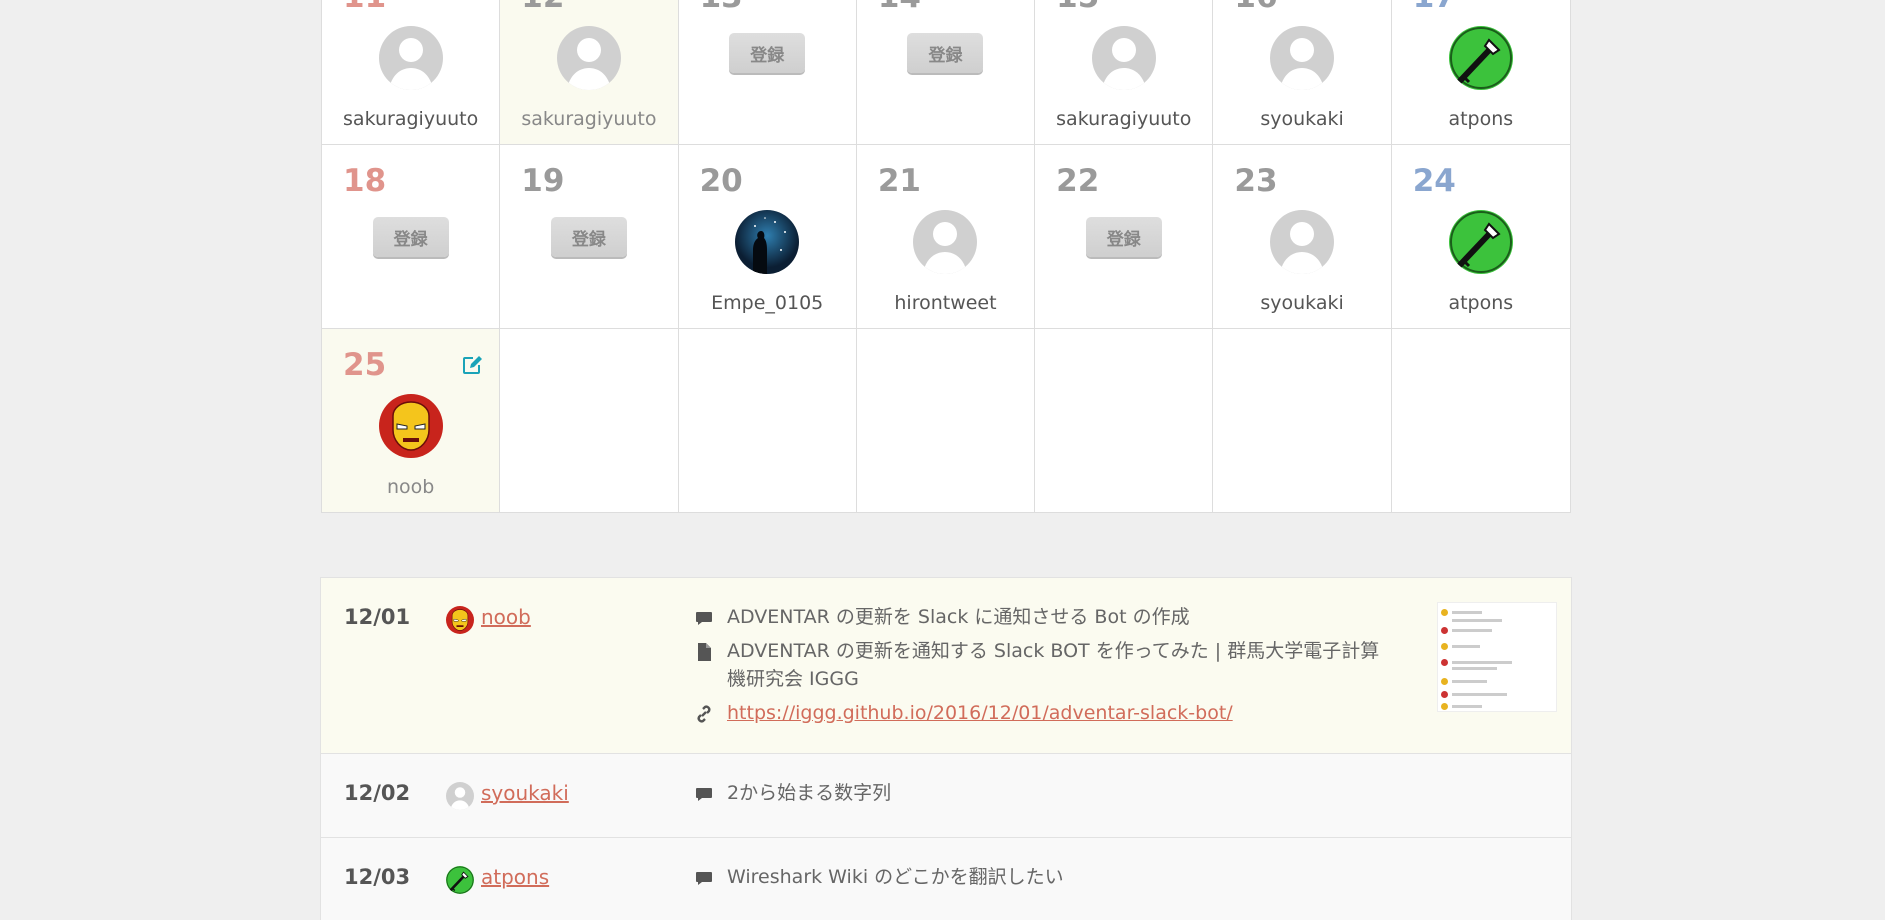 This screenshot has height=920, width=1885. What do you see at coordinates (899, 181) in the screenshot?
I see `day-number: 21` at bounding box center [899, 181].